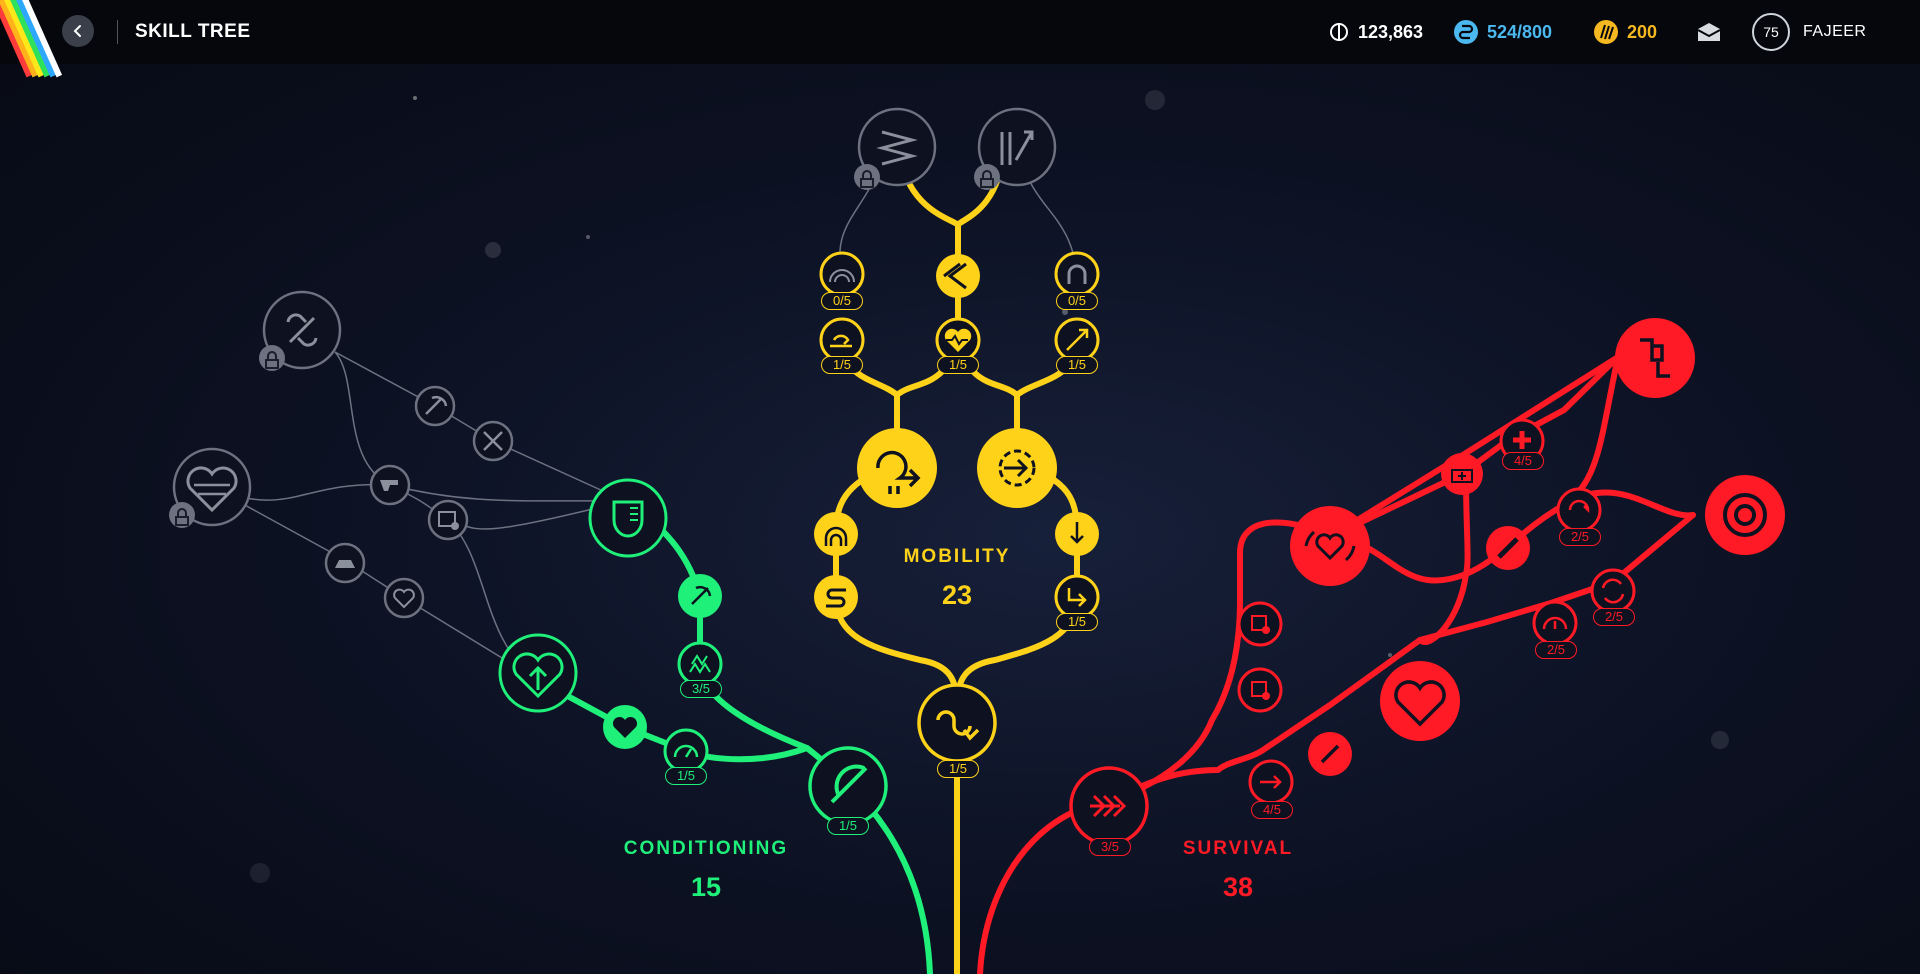 This screenshot has height=974, width=1920. What do you see at coordinates (706, 887) in the screenshot?
I see `conditioning-points: 15` at bounding box center [706, 887].